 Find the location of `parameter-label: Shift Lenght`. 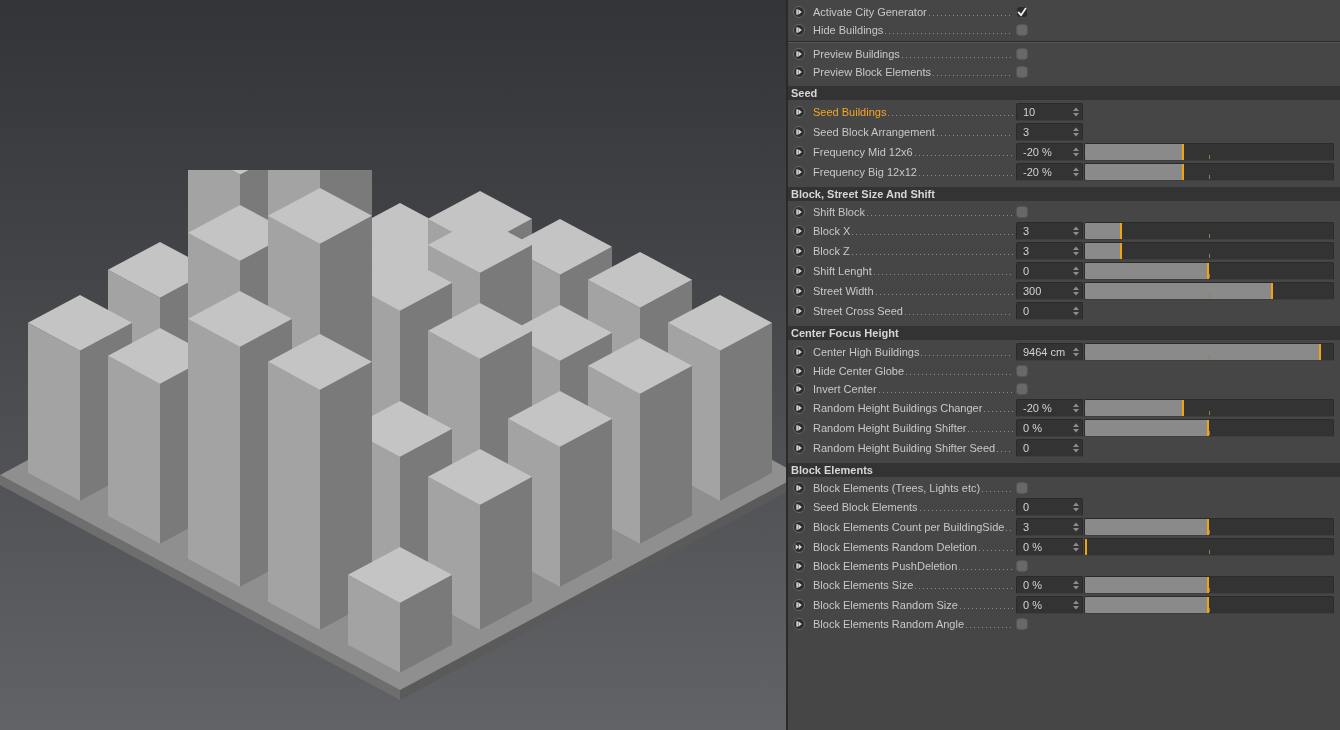

parameter-label: Shift Lenght is located at coordinates (842, 271).